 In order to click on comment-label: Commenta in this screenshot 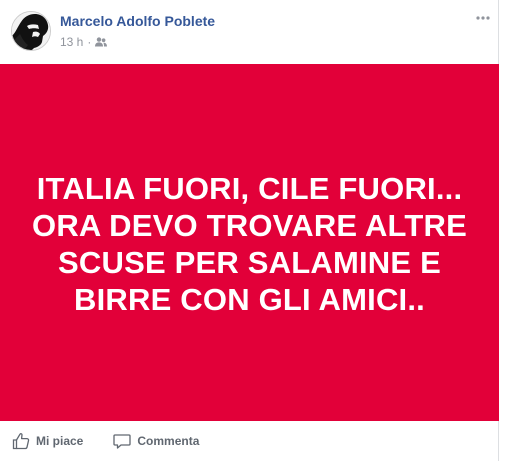, I will do `click(168, 441)`.